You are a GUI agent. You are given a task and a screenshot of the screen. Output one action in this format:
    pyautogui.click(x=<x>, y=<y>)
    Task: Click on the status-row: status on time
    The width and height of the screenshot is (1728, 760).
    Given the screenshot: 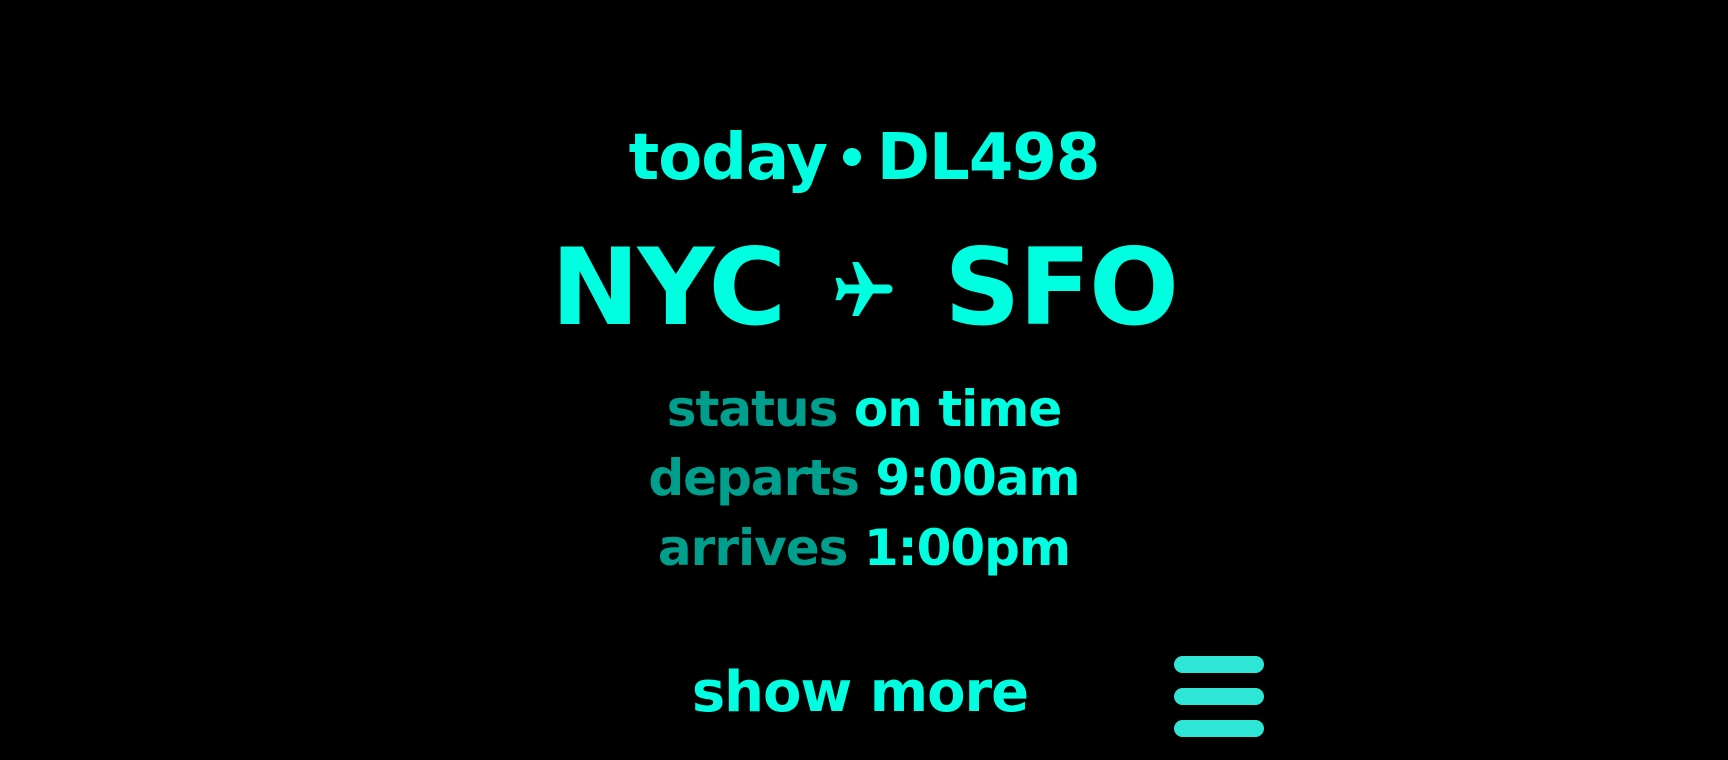 What is the action you would take?
    pyautogui.click(x=864, y=409)
    